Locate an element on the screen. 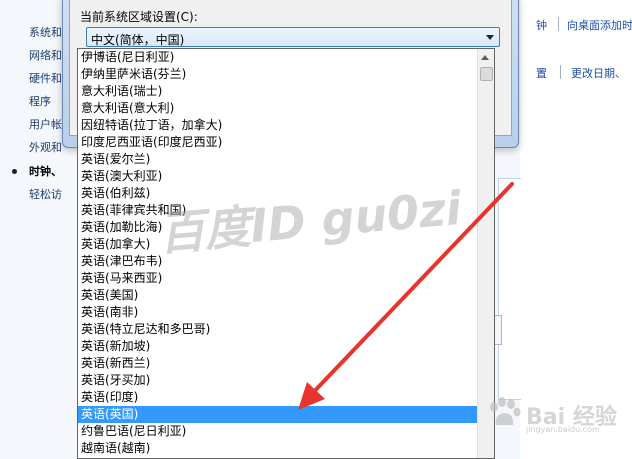 This screenshot has height=459, width=632. chevron-down-icon is located at coordinates (490, 37).